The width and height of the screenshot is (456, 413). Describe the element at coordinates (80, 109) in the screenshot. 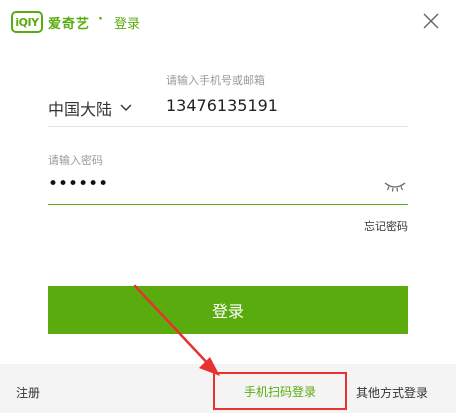

I see `region-label: 中国大陆` at that location.